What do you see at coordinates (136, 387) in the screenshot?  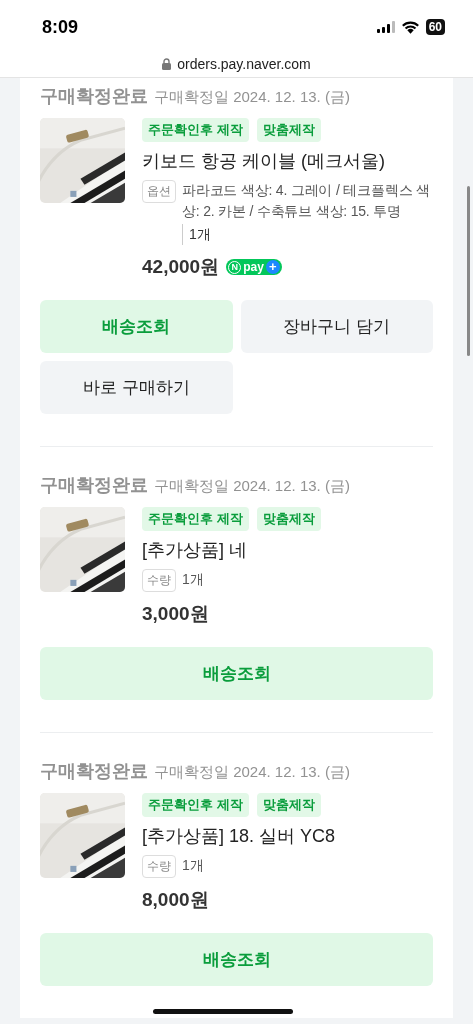 I see `action-button: 바로 구매하기` at bounding box center [136, 387].